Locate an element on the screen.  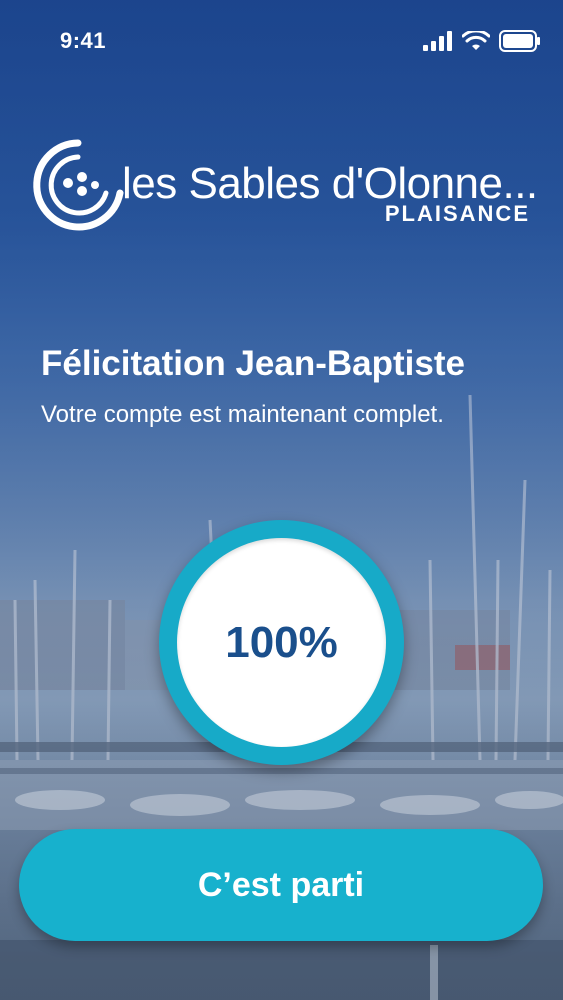
cellular-signal-icon is located at coordinates (437, 41).